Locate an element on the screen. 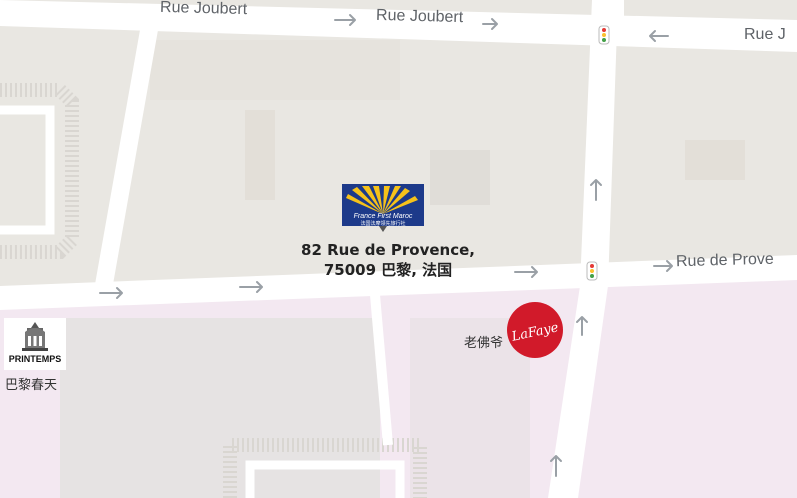  location-marker: France First Maroc 法国法摩领先旅行社 is located at coordinates (383, 208).